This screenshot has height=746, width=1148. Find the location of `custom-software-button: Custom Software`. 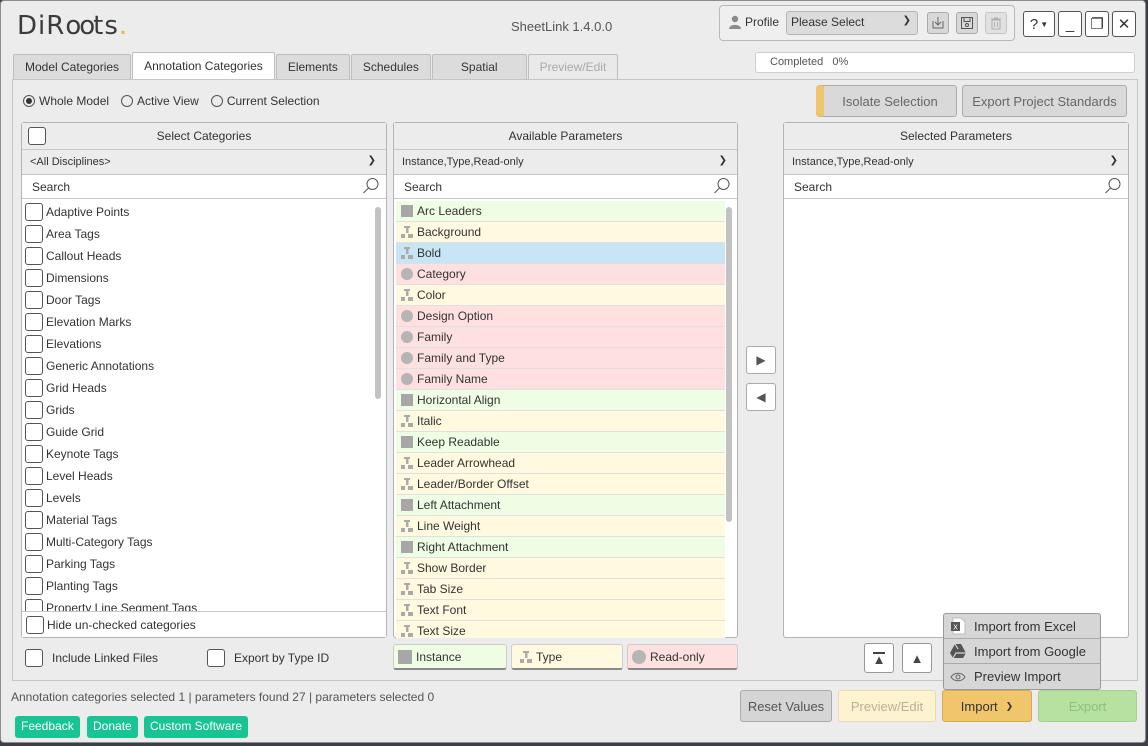

custom-software-button: Custom Software is located at coordinates (196, 727).